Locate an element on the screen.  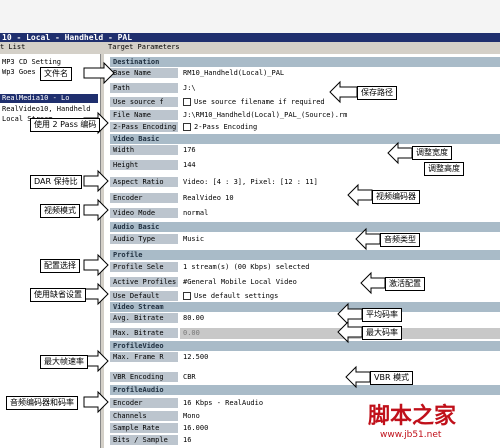
field-label: Avg. Bitrate is located at coordinates (144, 318).